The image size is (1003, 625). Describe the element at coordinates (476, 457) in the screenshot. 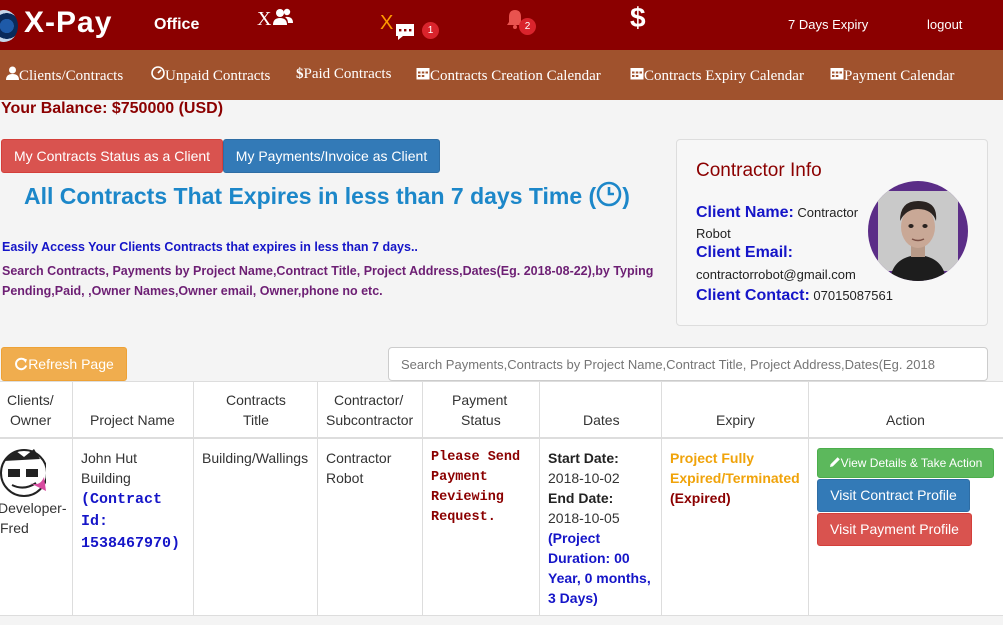

I see `payment-status-1: Please Send` at that location.